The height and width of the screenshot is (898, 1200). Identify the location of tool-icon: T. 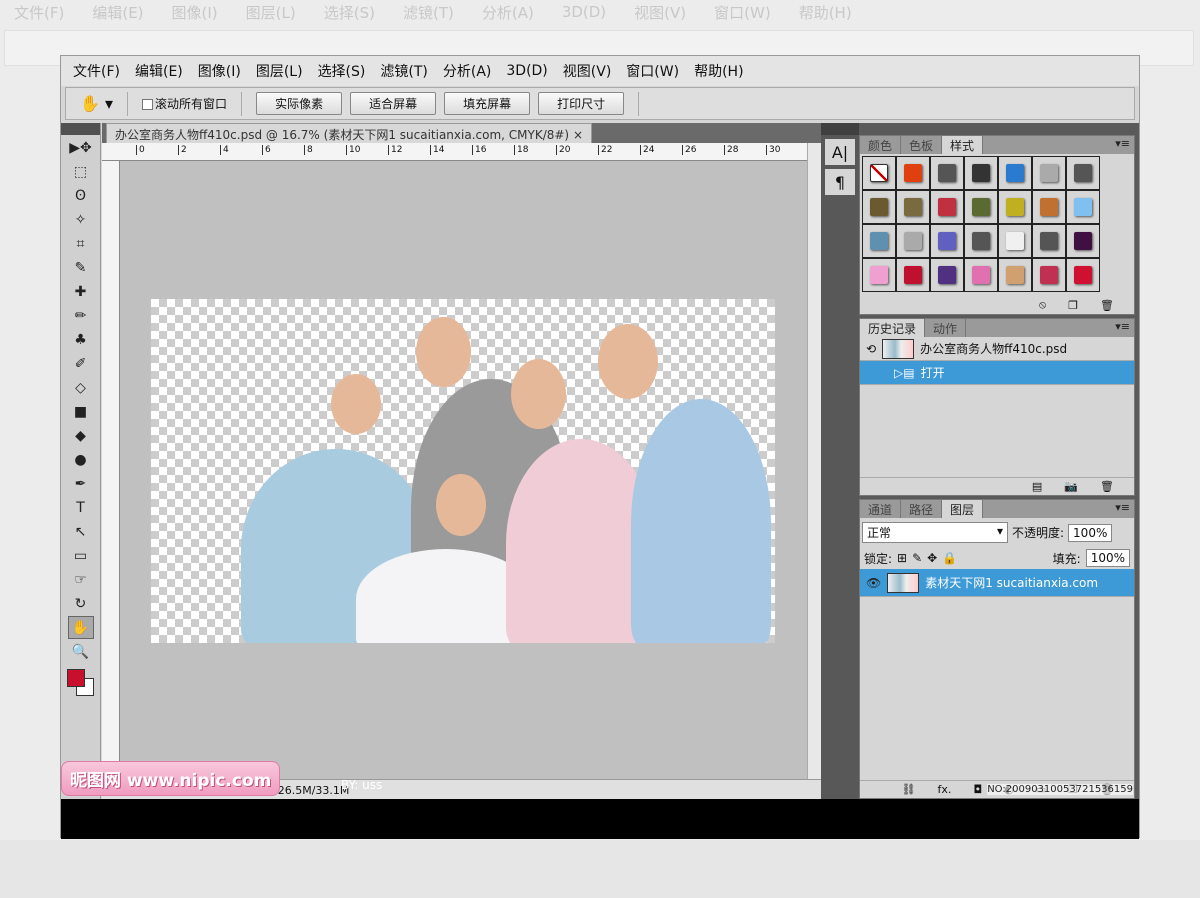
(81, 507).